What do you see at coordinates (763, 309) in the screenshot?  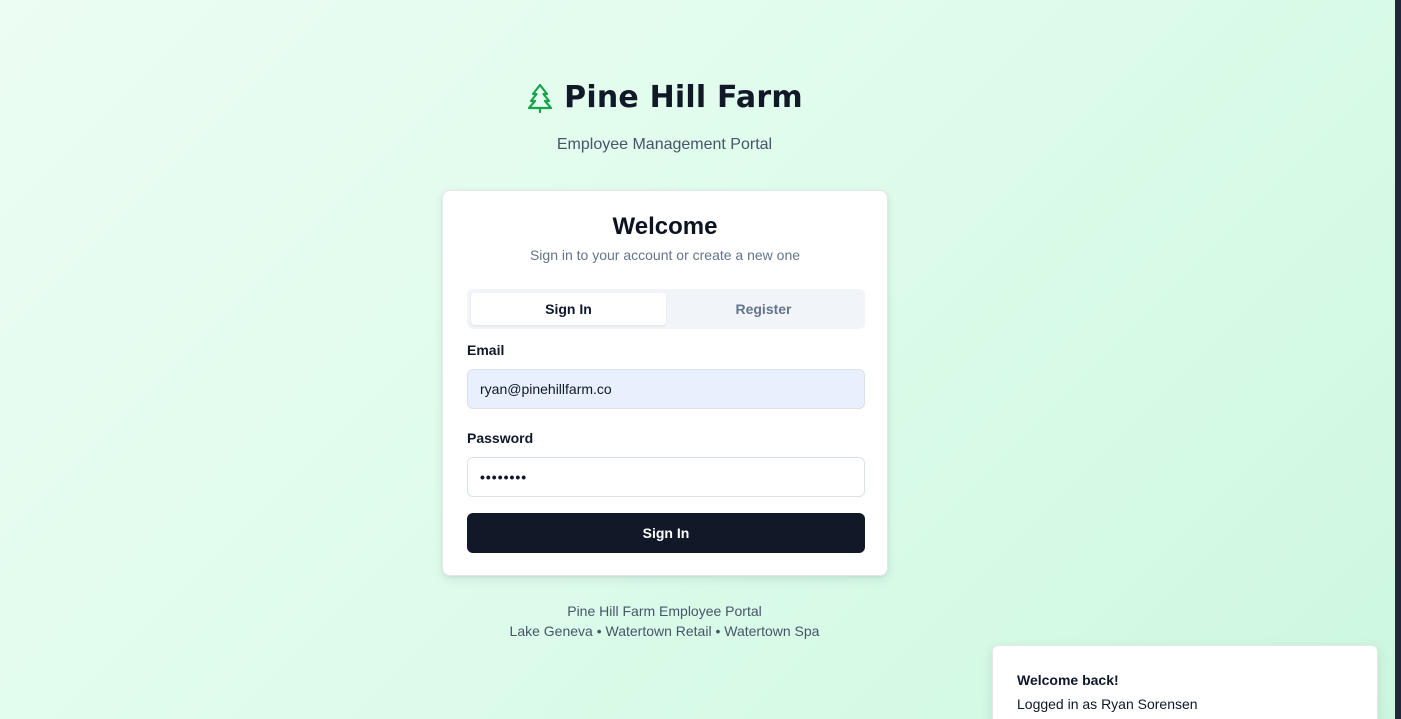 I see `tab-register: Register` at bounding box center [763, 309].